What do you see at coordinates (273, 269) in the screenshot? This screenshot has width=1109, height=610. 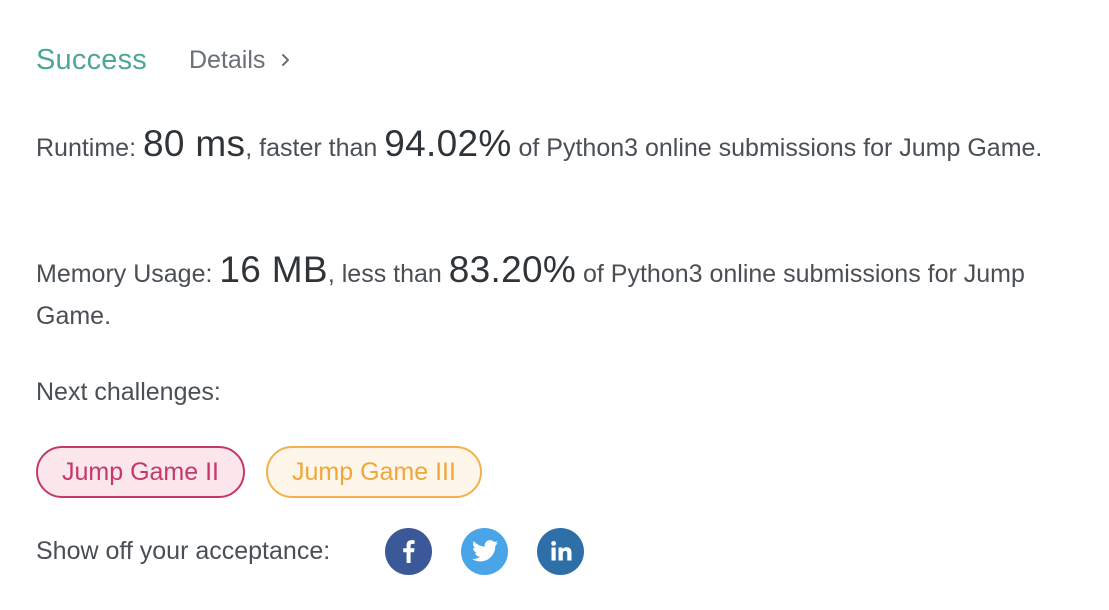 I see `memory-value: 16 MB` at bounding box center [273, 269].